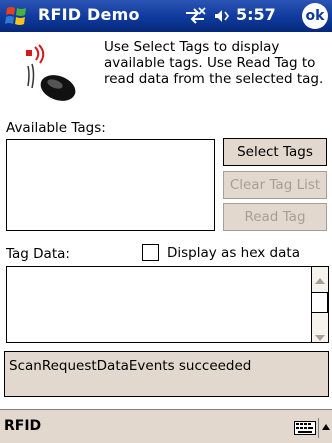 The image size is (332, 443). I want to click on windows-start-icon, so click(17, 16).